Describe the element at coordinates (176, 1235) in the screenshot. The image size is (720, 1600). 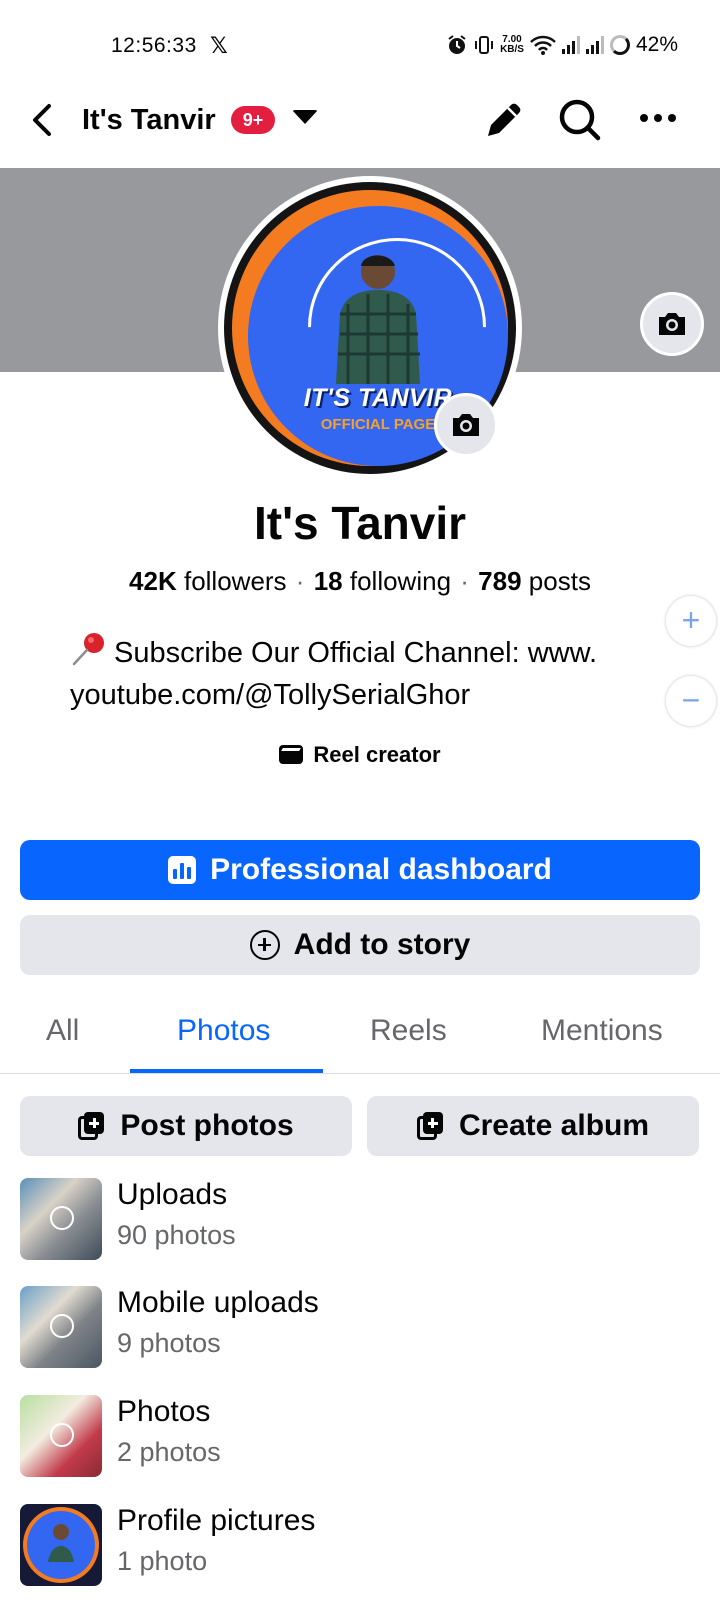
I see `album-count: 90 photos` at that location.